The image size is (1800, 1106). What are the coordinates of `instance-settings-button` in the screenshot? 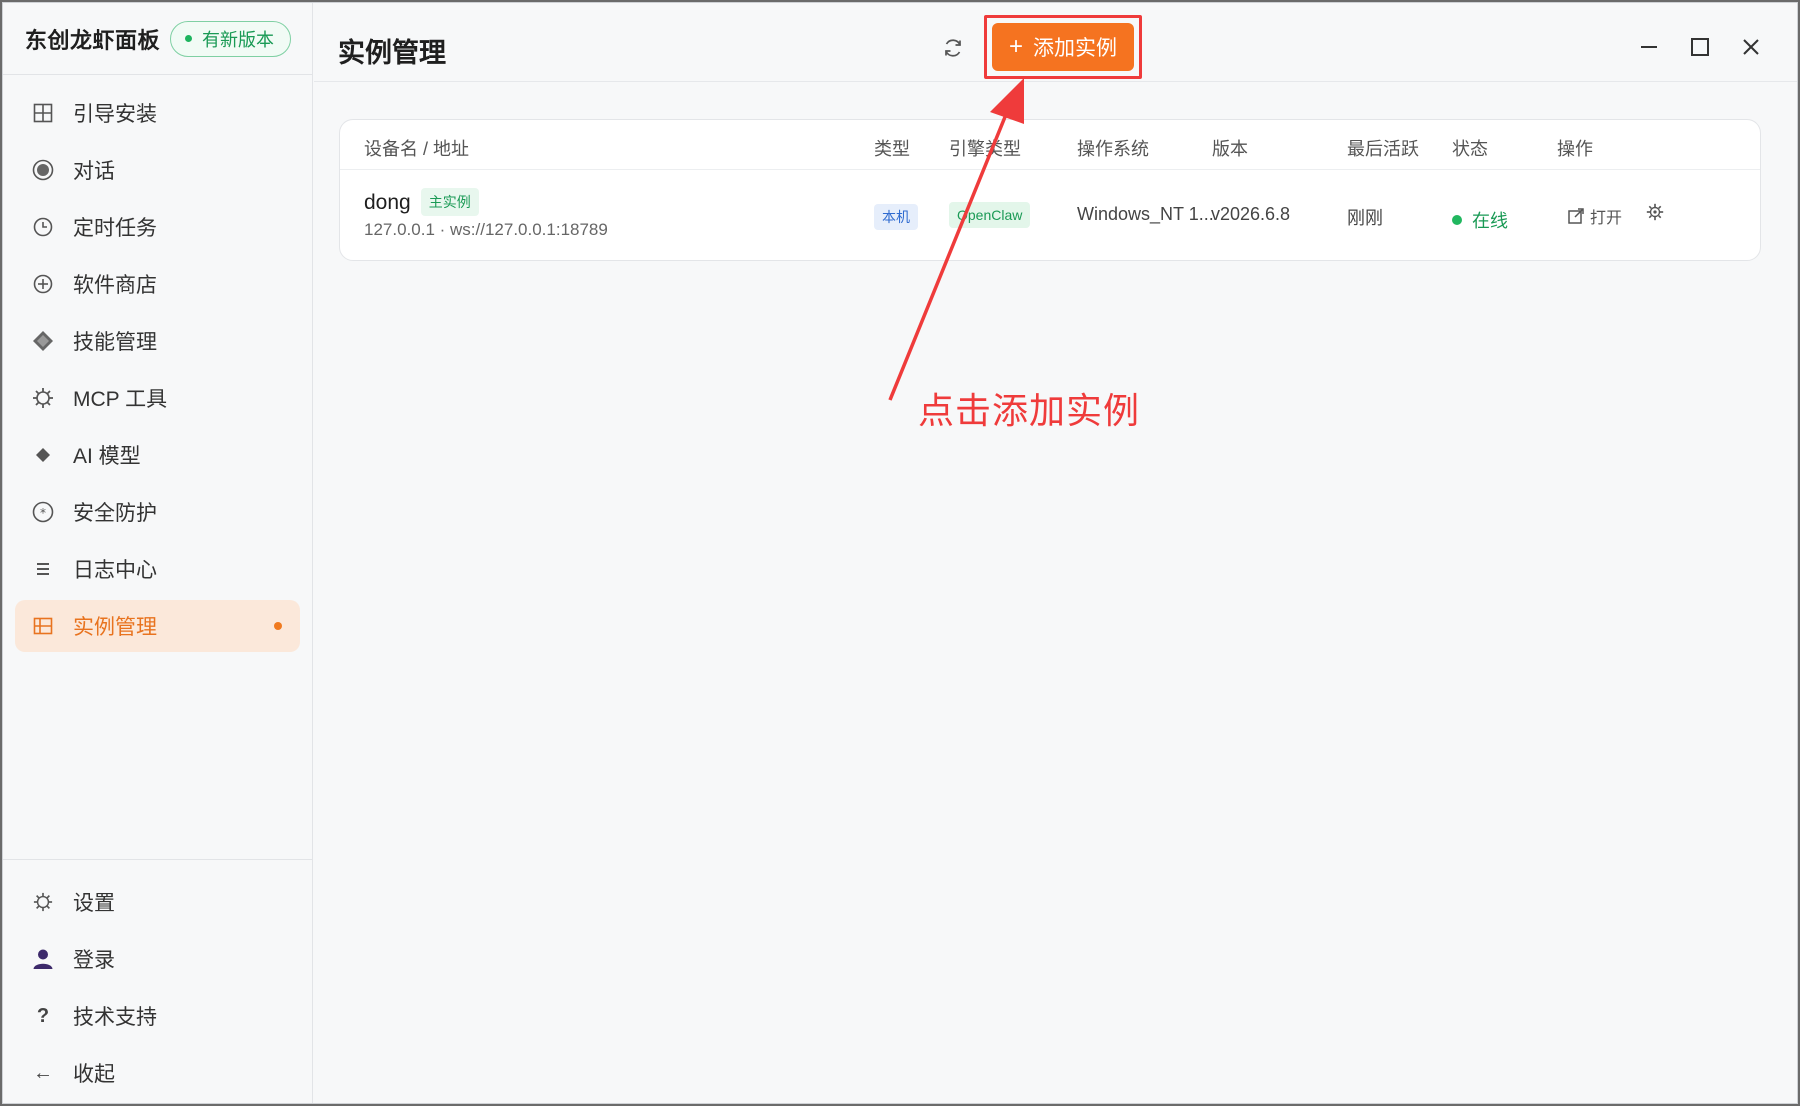 It's located at (1655, 214).